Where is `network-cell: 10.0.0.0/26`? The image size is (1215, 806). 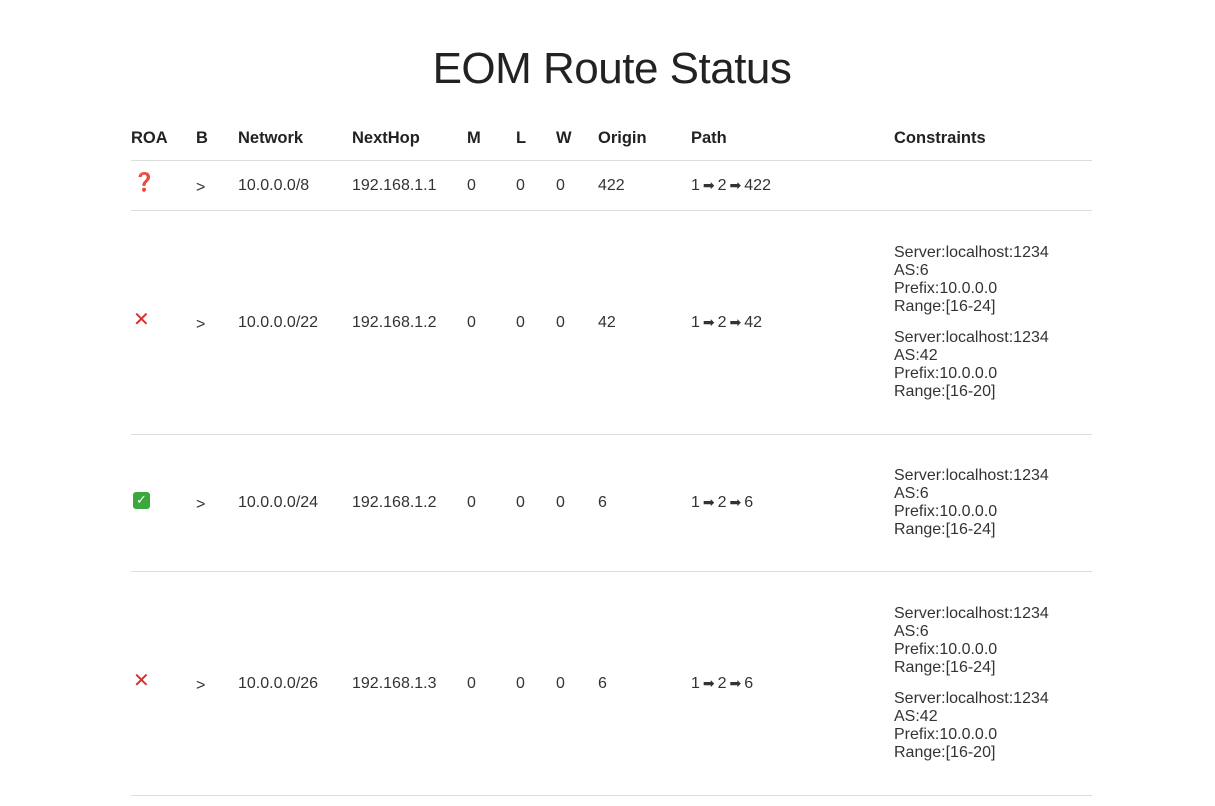
network-cell: 10.0.0.0/26 is located at coordinates (295, 683).